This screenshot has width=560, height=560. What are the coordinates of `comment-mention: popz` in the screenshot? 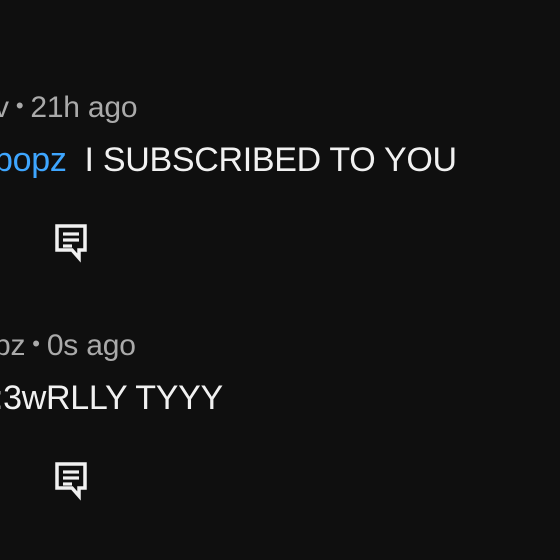 It's located at (33, 160).